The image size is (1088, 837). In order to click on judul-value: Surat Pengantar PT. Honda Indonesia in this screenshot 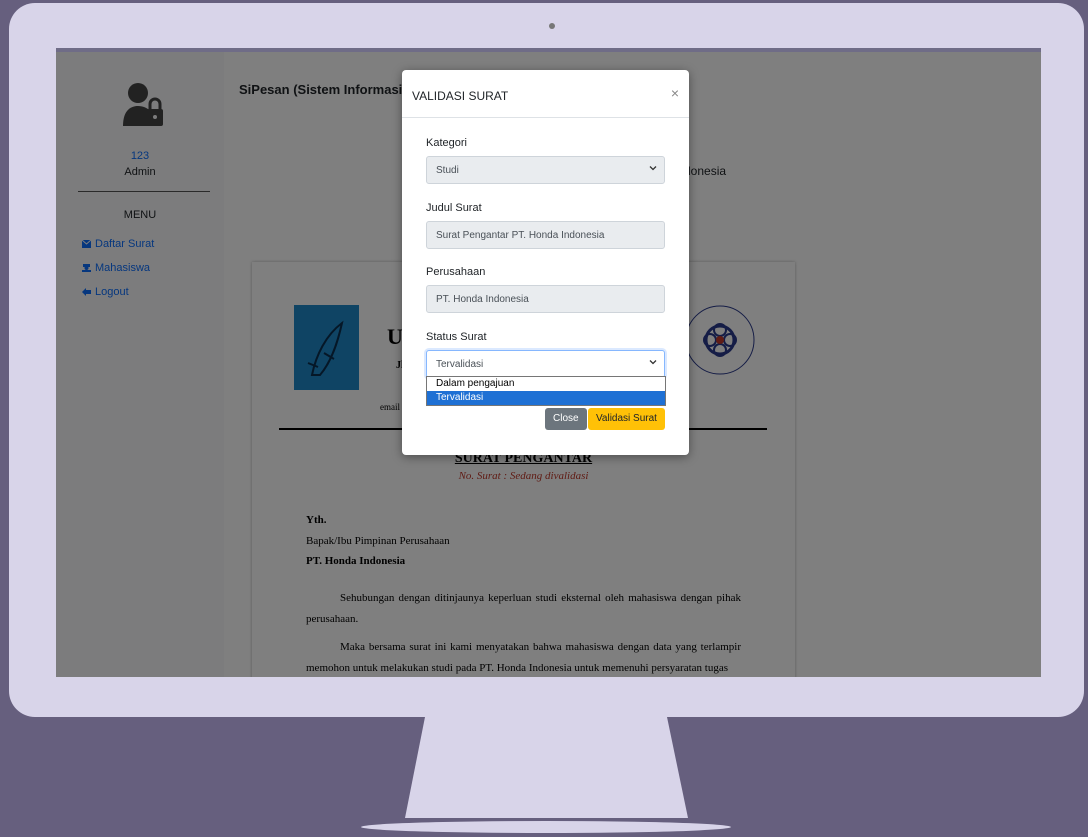, I will do `click(520, 235)`.